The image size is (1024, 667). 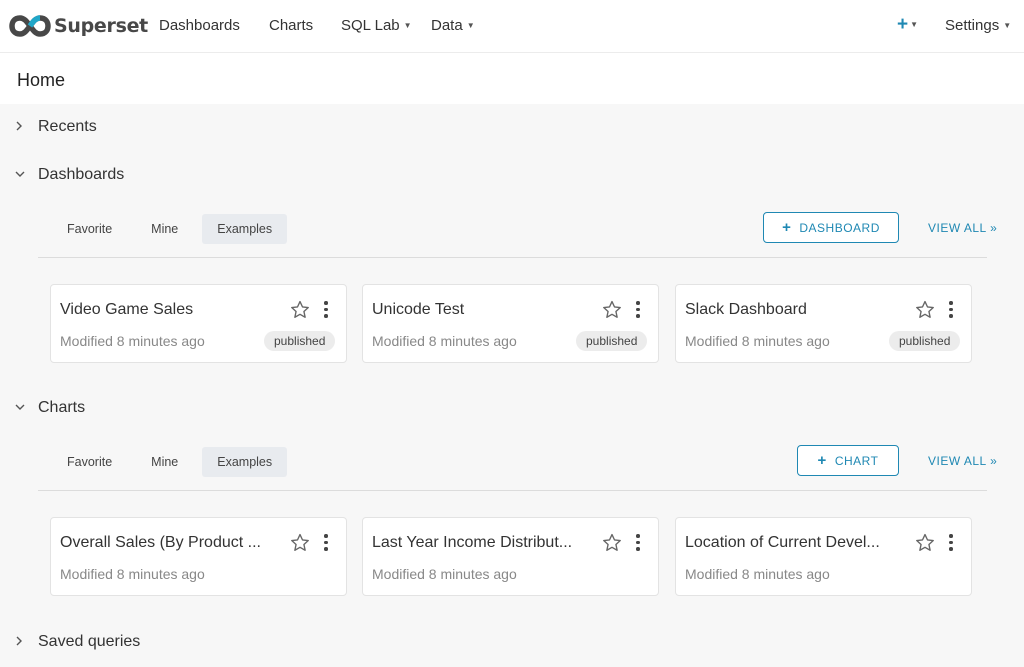 I want to click on section-recents-toggle: Recents, so click(x=55, y=127).